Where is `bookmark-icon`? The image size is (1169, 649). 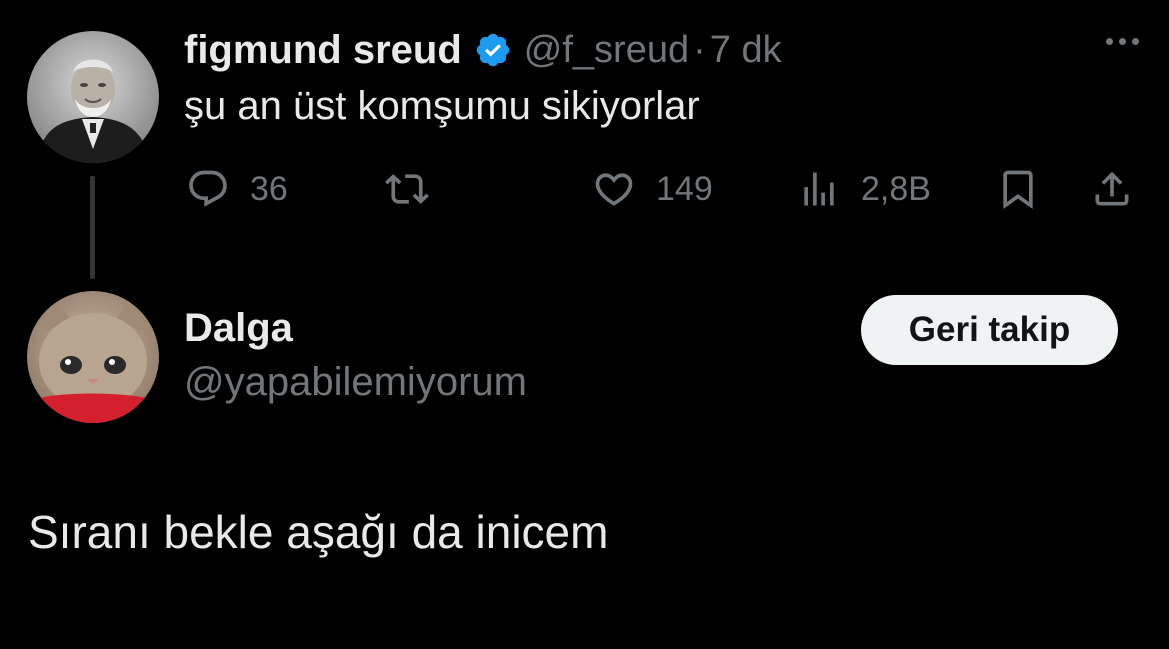
bookmark-icon is located at coordinates (1018, 190).